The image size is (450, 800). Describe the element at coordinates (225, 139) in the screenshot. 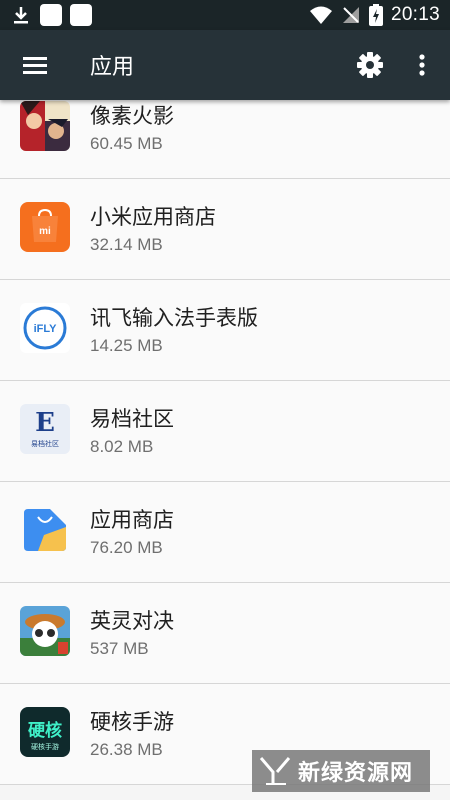

I see `app-list-item: 像素火影 60.45 MB` at that location.